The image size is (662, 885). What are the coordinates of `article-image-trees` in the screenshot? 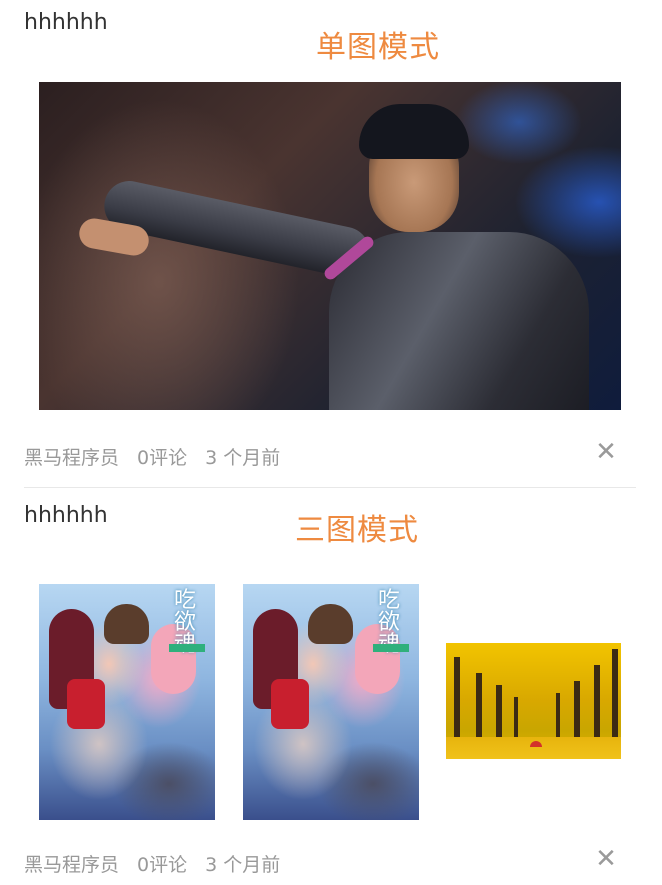 It's located at (533, 701).